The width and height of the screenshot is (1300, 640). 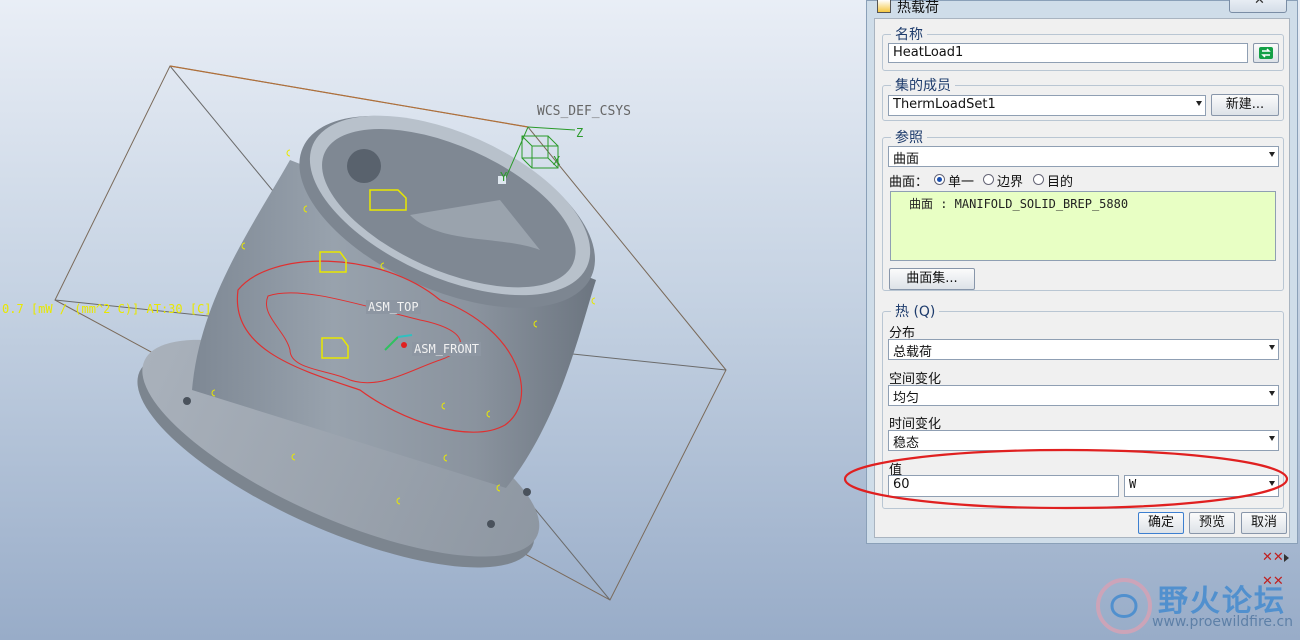 I want to click on name-legend: 名称, so click(x=909, y=35).